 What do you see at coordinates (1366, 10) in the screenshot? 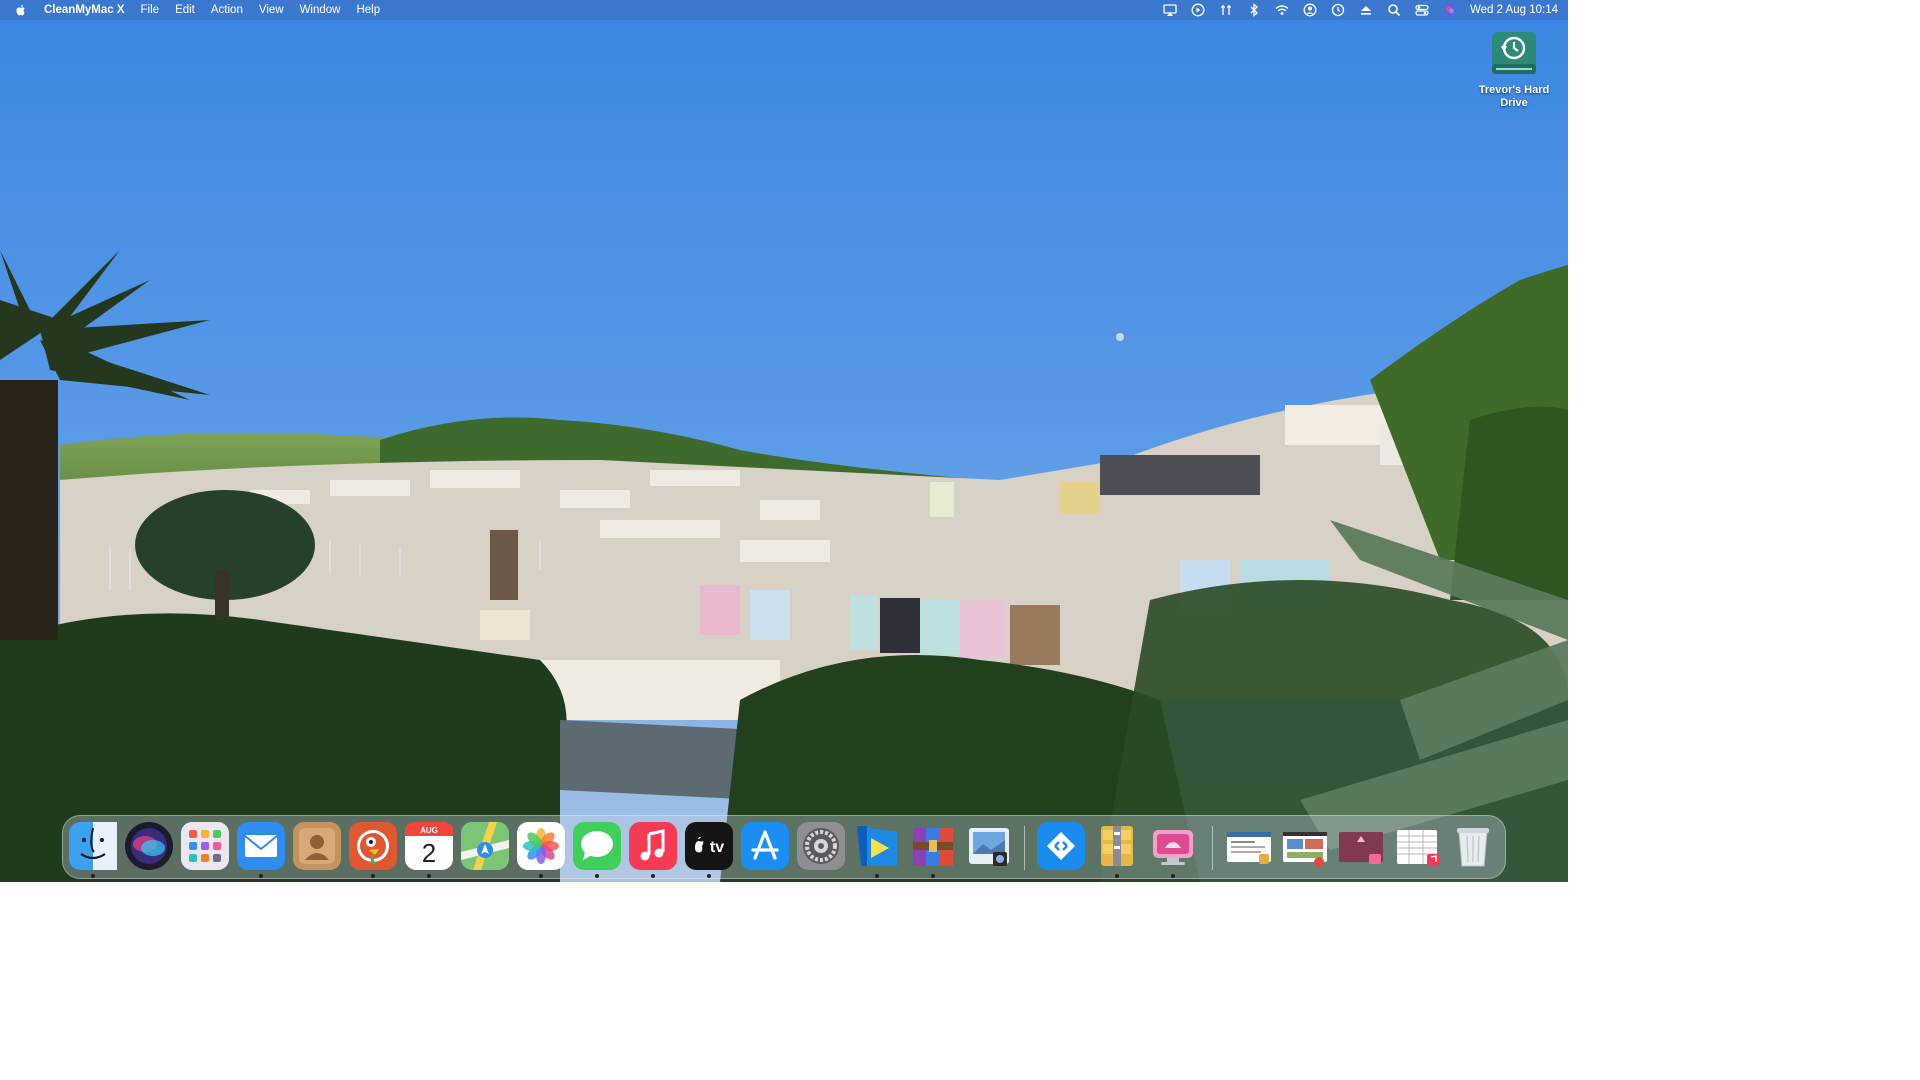
I see `eject-icon` at bounding box center [1366, 10].